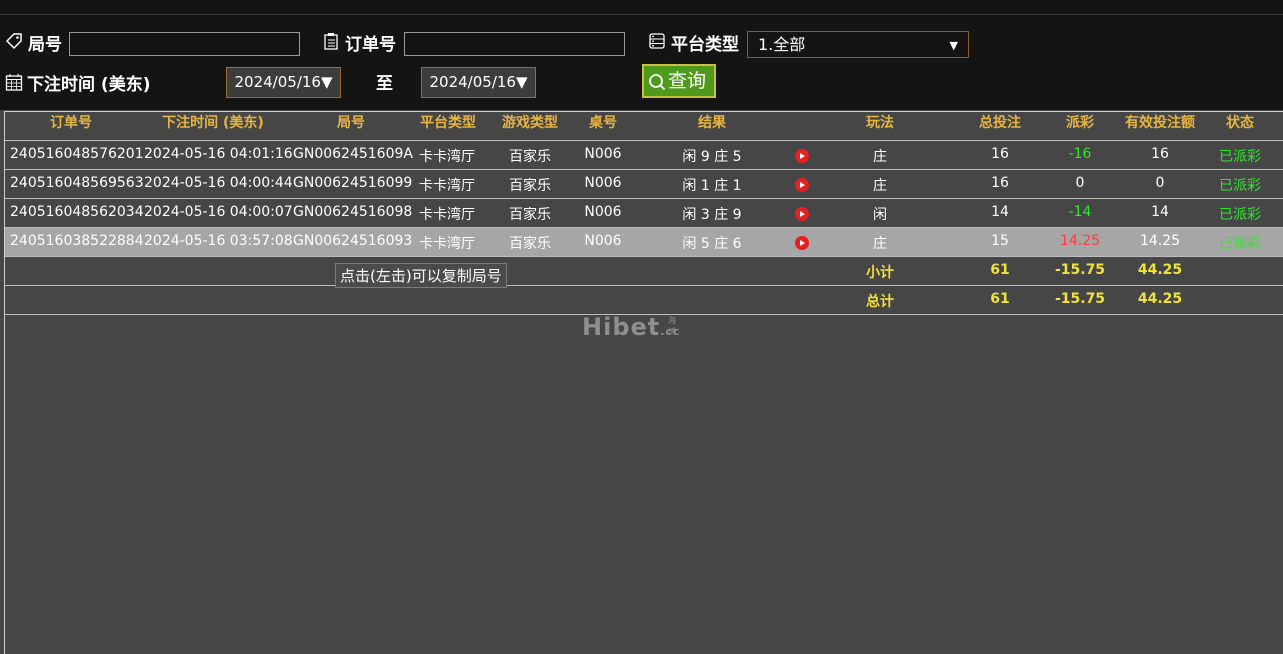 The height and width of the screenshot is (654, 1283). What do you see at coordinates (218, 241) in the screenshot?
I see `cell-bet-time: 2024-05-16 03:57:08` at bounding box center [218, 241].